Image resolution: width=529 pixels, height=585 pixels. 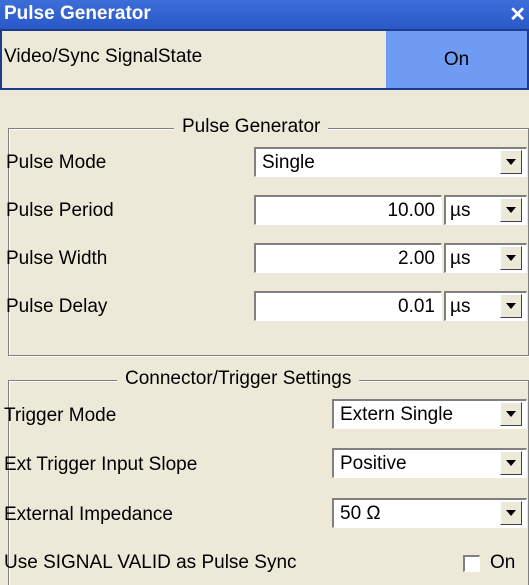 What do you see at coordinates (57, 306) in the screenshot?
I see `pulse-delay-label: Pulse Delay` at bounding box center [57, 306].